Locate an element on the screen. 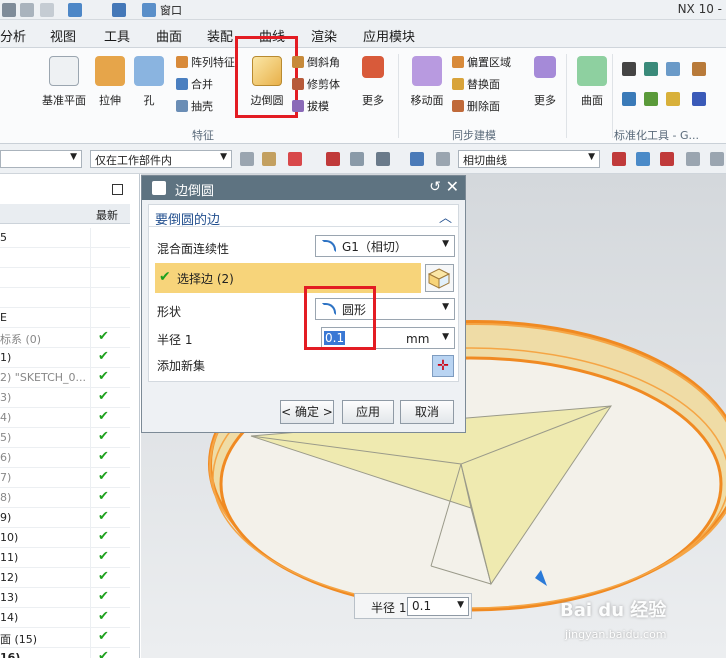 Image resolution: width=726 pixels, height=658 pixels. menu-render: 渲染 is located at coordinates (324, 35).